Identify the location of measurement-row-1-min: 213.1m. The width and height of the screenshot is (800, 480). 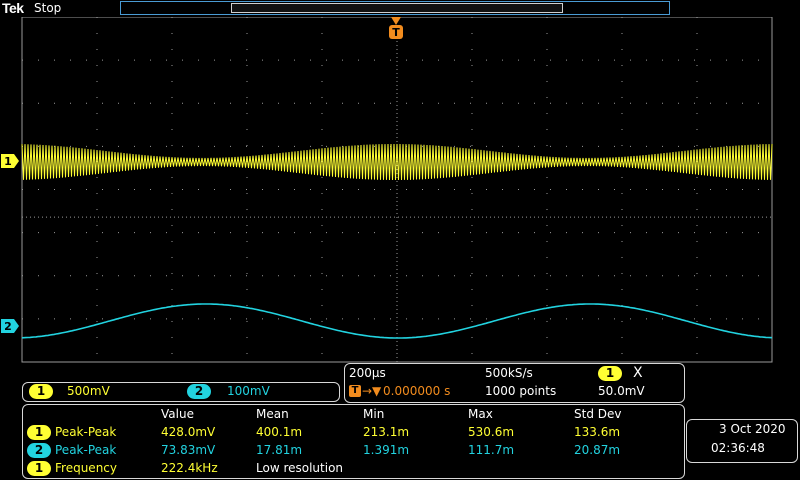
(386, 432).